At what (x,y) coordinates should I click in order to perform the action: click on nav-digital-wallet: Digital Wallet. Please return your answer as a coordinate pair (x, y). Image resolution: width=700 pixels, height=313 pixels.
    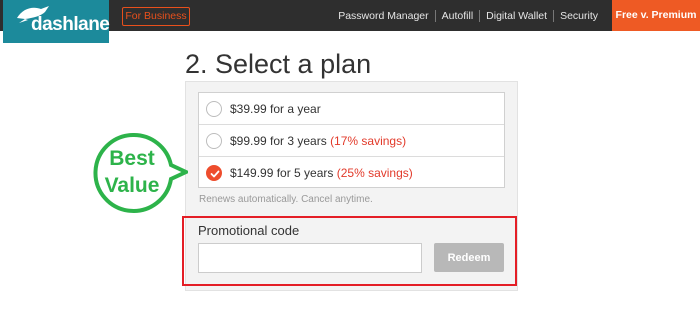
    Looking at the image, I should click on (516, 16).